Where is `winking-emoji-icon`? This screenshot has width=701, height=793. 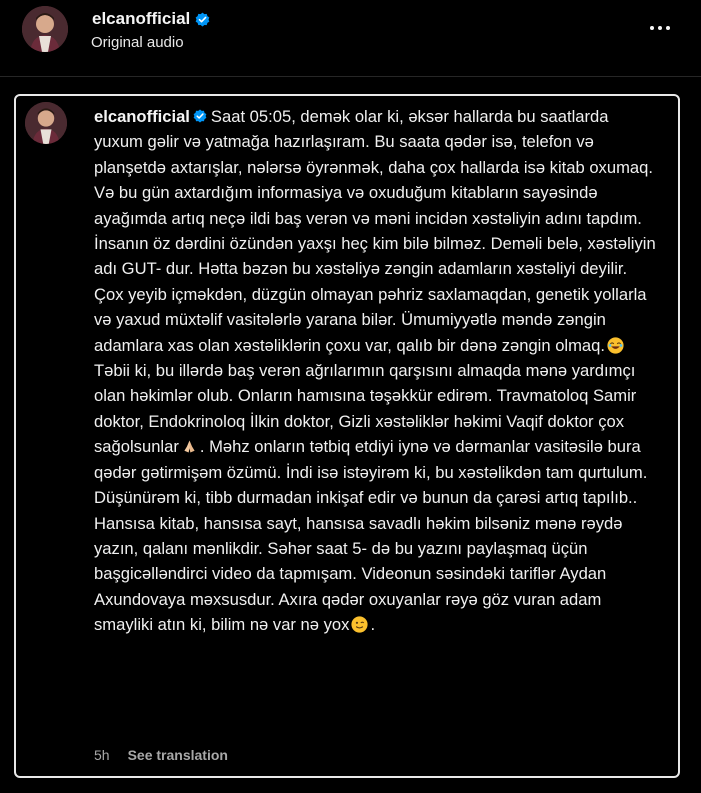
winking-emoji-icon is located at coordinates (360, 624).